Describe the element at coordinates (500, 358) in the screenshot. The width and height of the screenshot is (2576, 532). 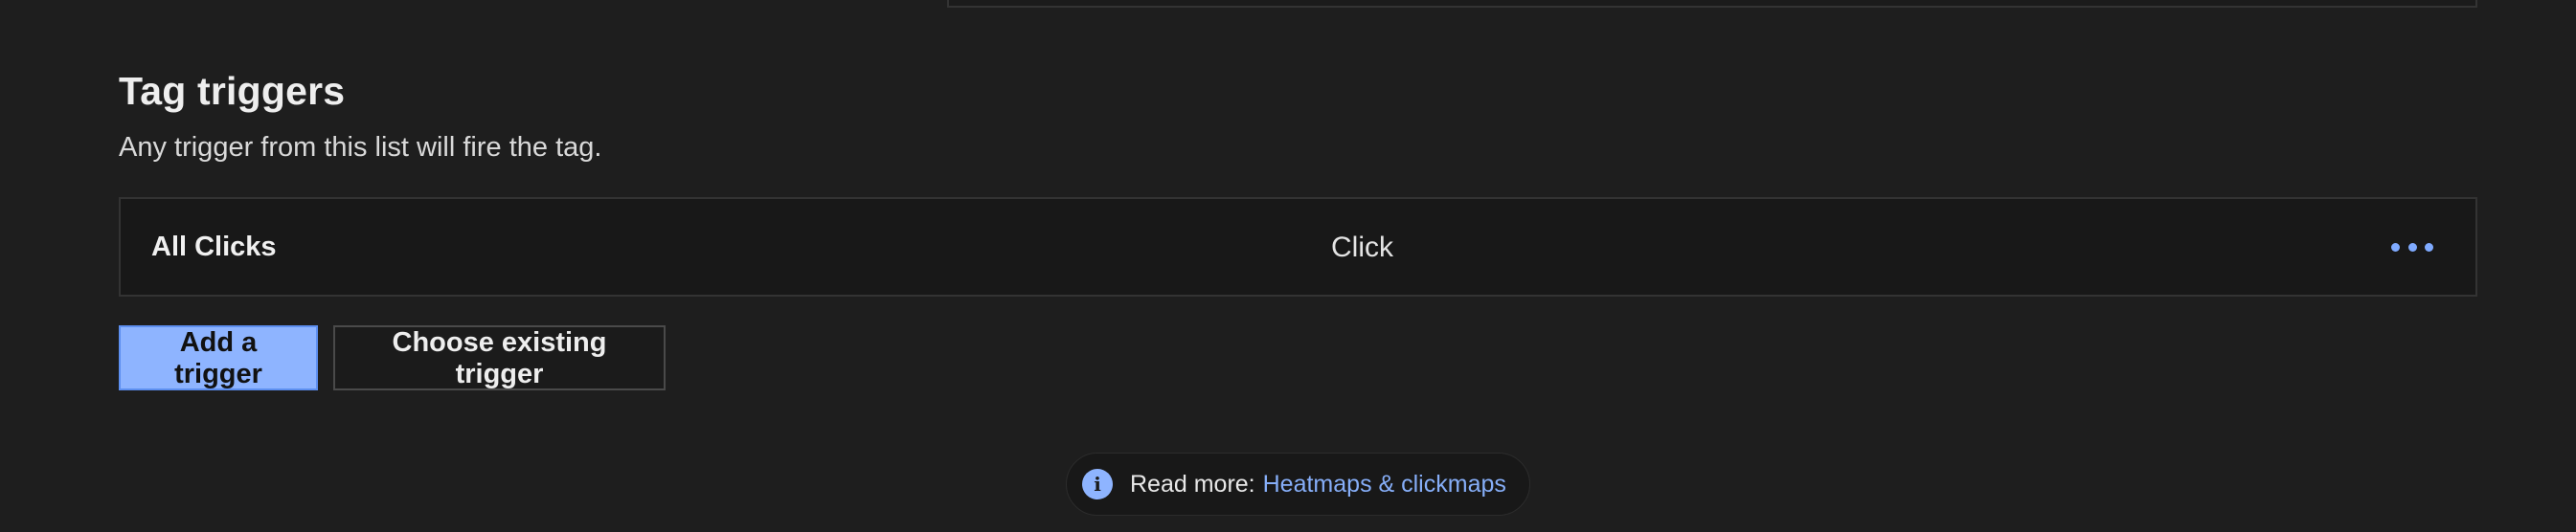
I see `choose-existing-trigger-button: Choose existing trigger` at that location.